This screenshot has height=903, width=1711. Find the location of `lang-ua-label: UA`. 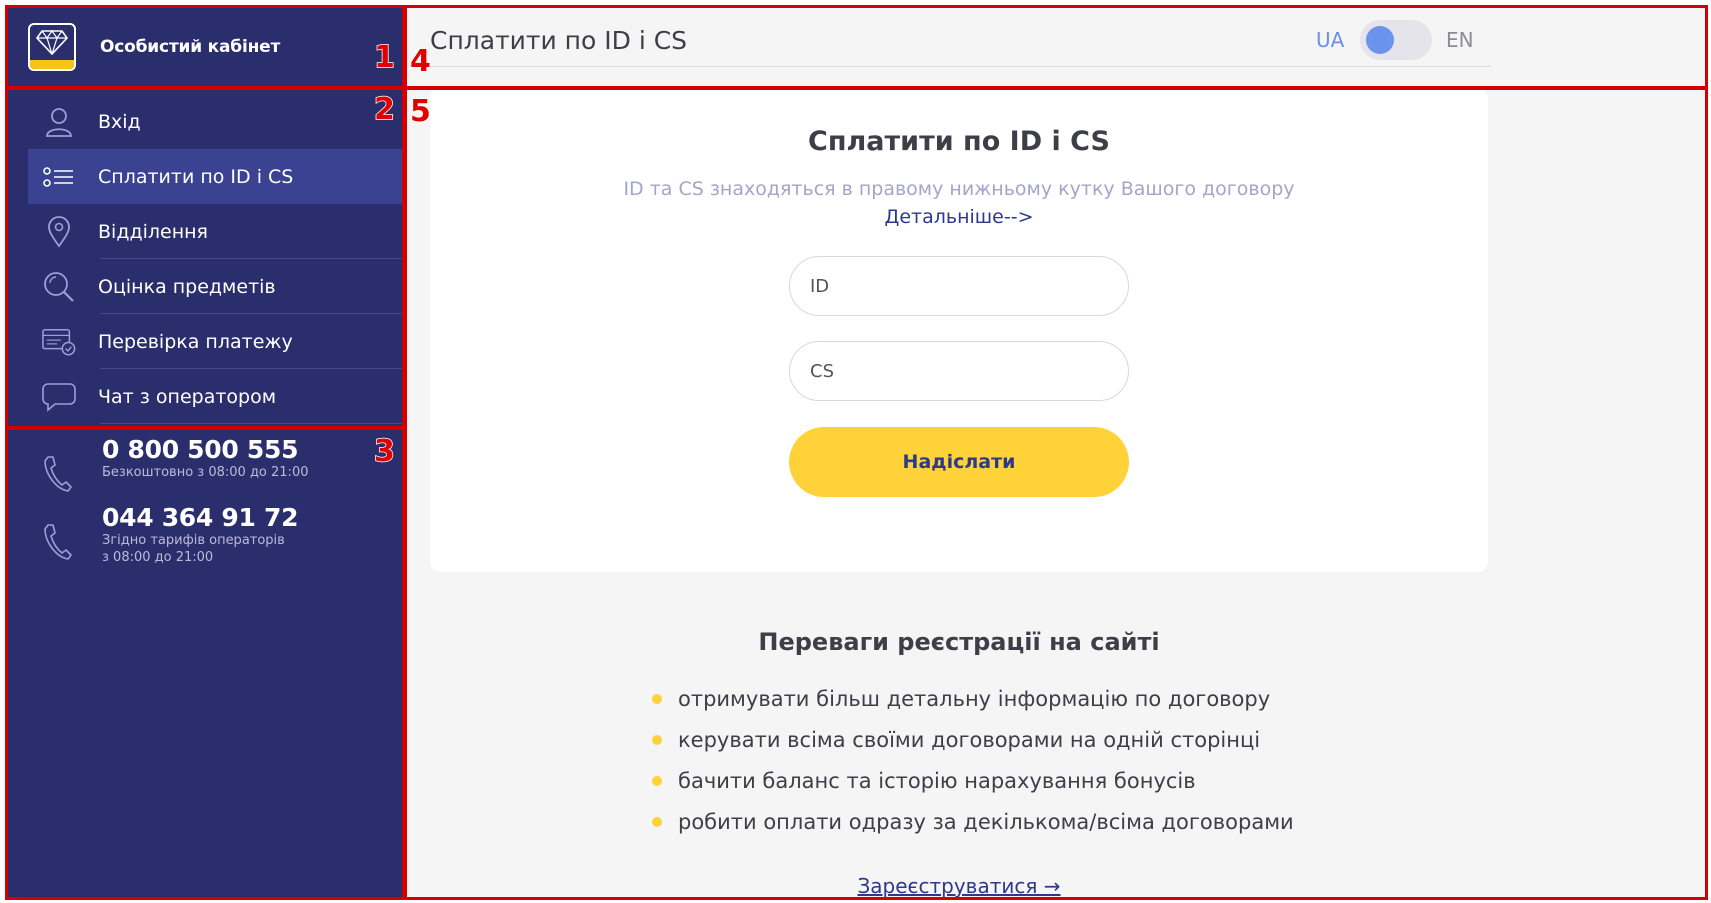

lang-ua-label: UA is located at coordinates (1330, 40).